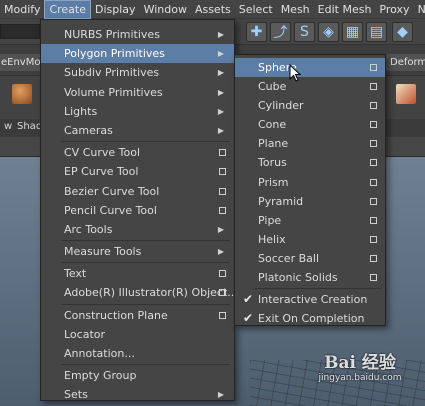 The height and width of the screenshot is (406, 425). Describe the element at coordinates (29, 126) in the screenshot. I see `panel-shading-menu: Shad` at that location.